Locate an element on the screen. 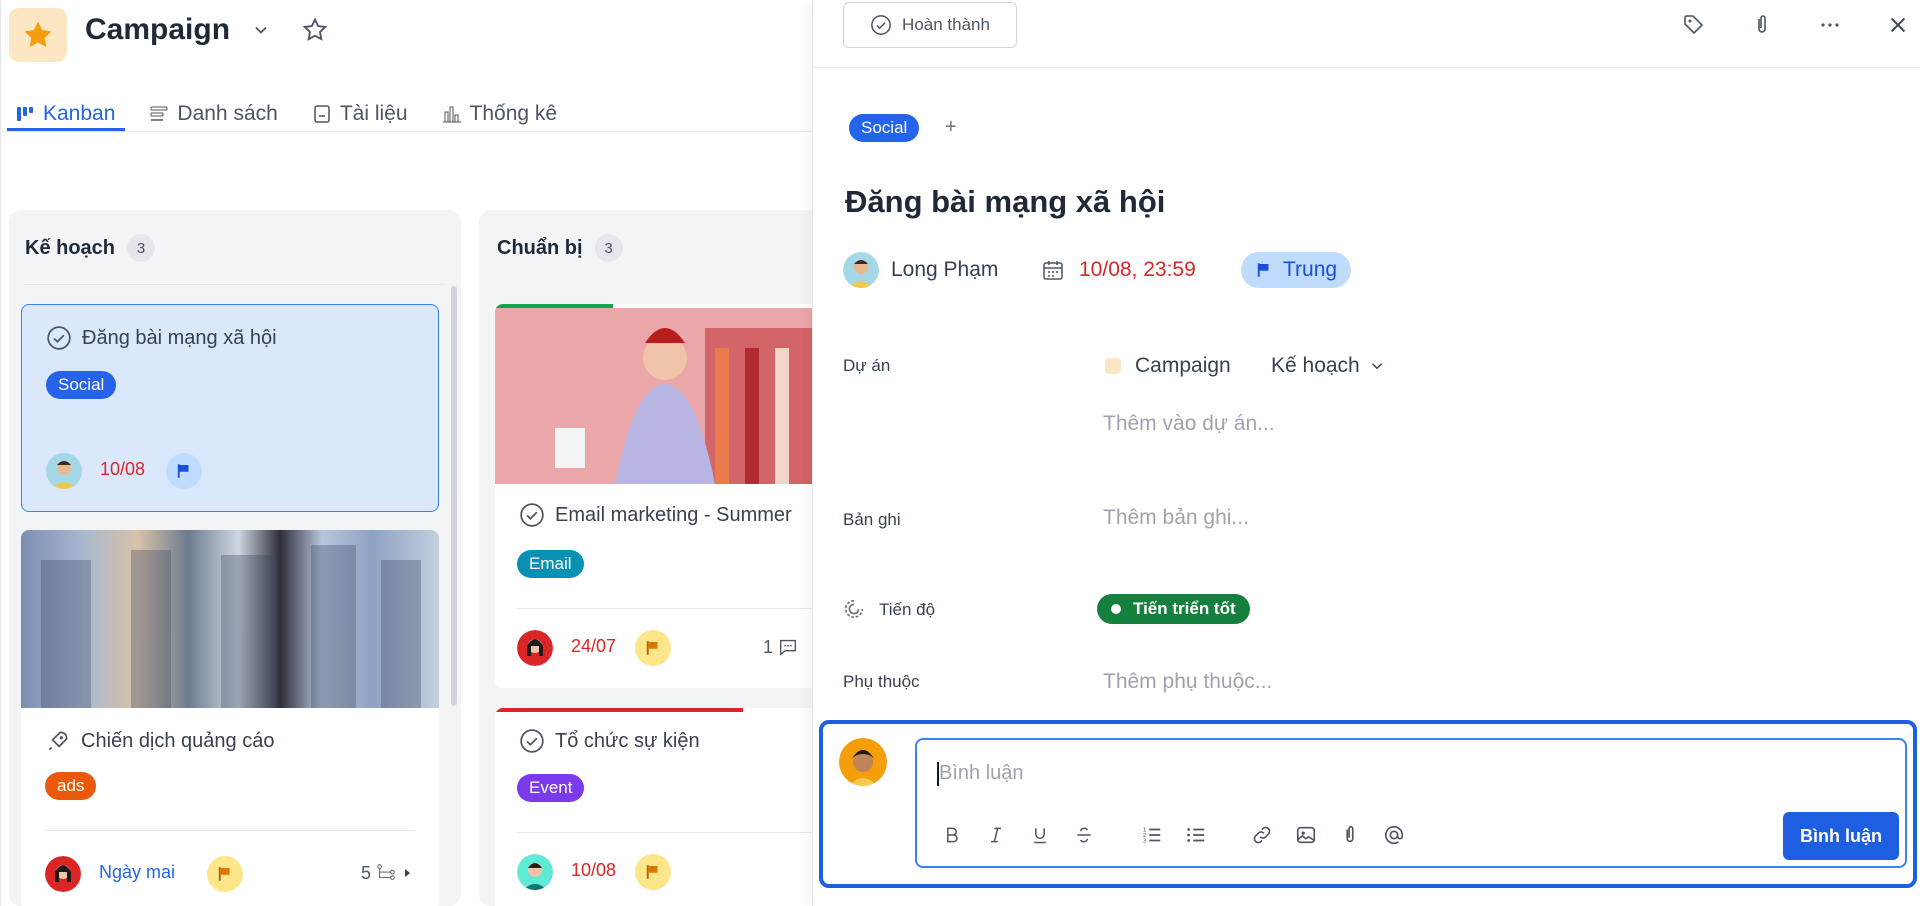 This screenshot has height=906, width=1920. card-title-row: Tổ chức sự kiện is located at coordinates (609, 741).